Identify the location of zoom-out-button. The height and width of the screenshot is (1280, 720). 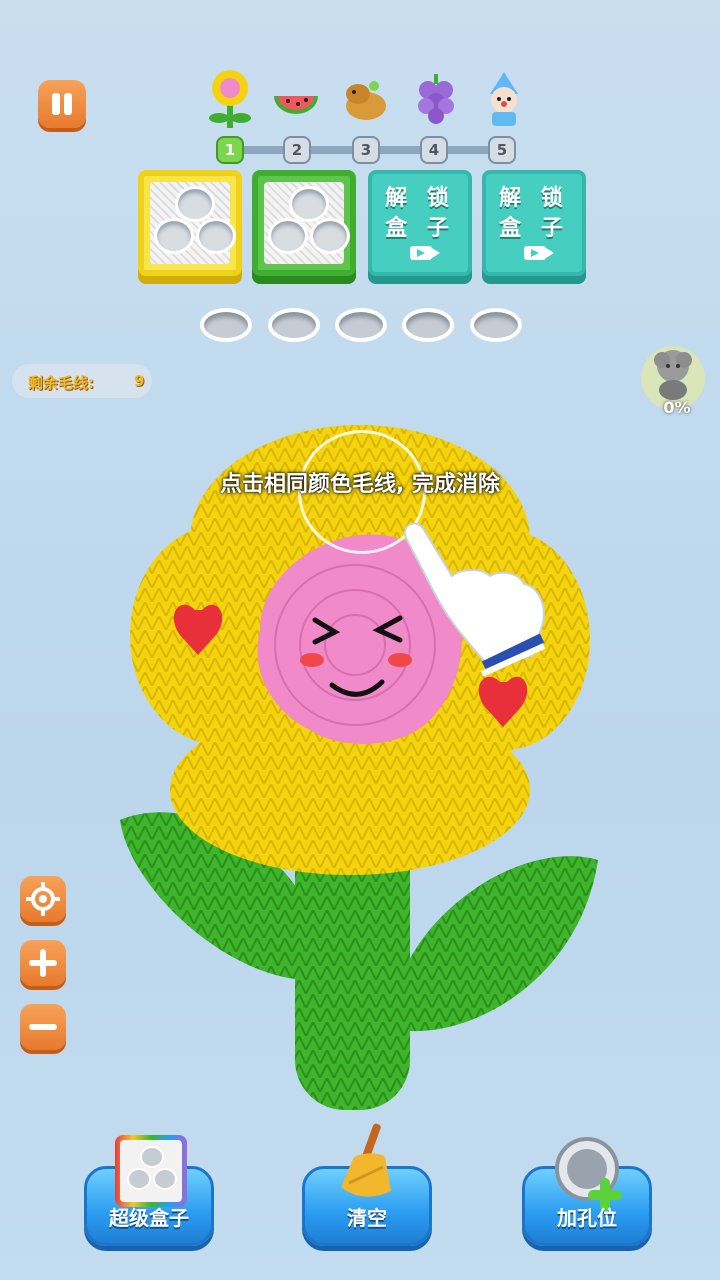
(43, 1027).